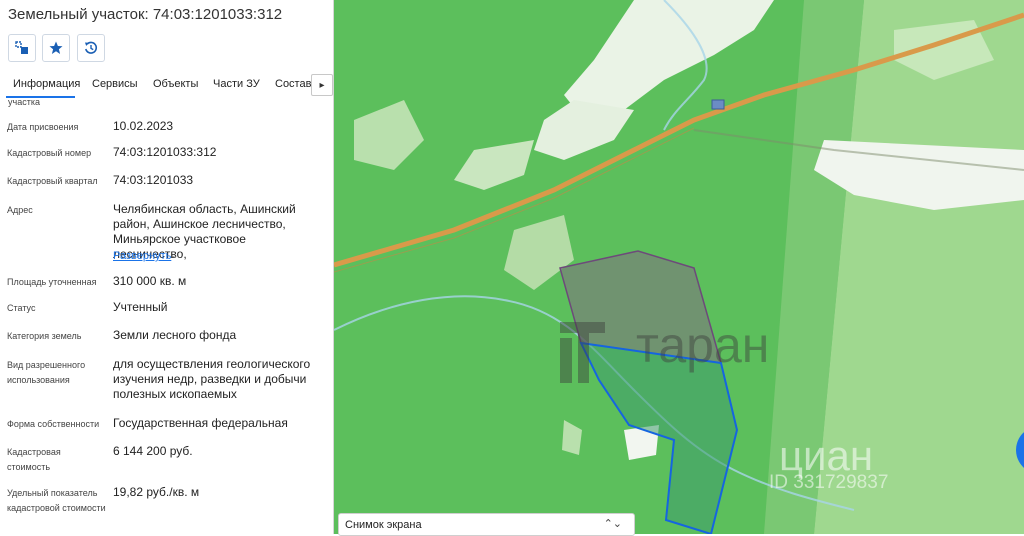 Image resolution: width=1024 pixels, height=536 pixels. I want to click on label-area: Площадь уточненная, so click(52, 282).